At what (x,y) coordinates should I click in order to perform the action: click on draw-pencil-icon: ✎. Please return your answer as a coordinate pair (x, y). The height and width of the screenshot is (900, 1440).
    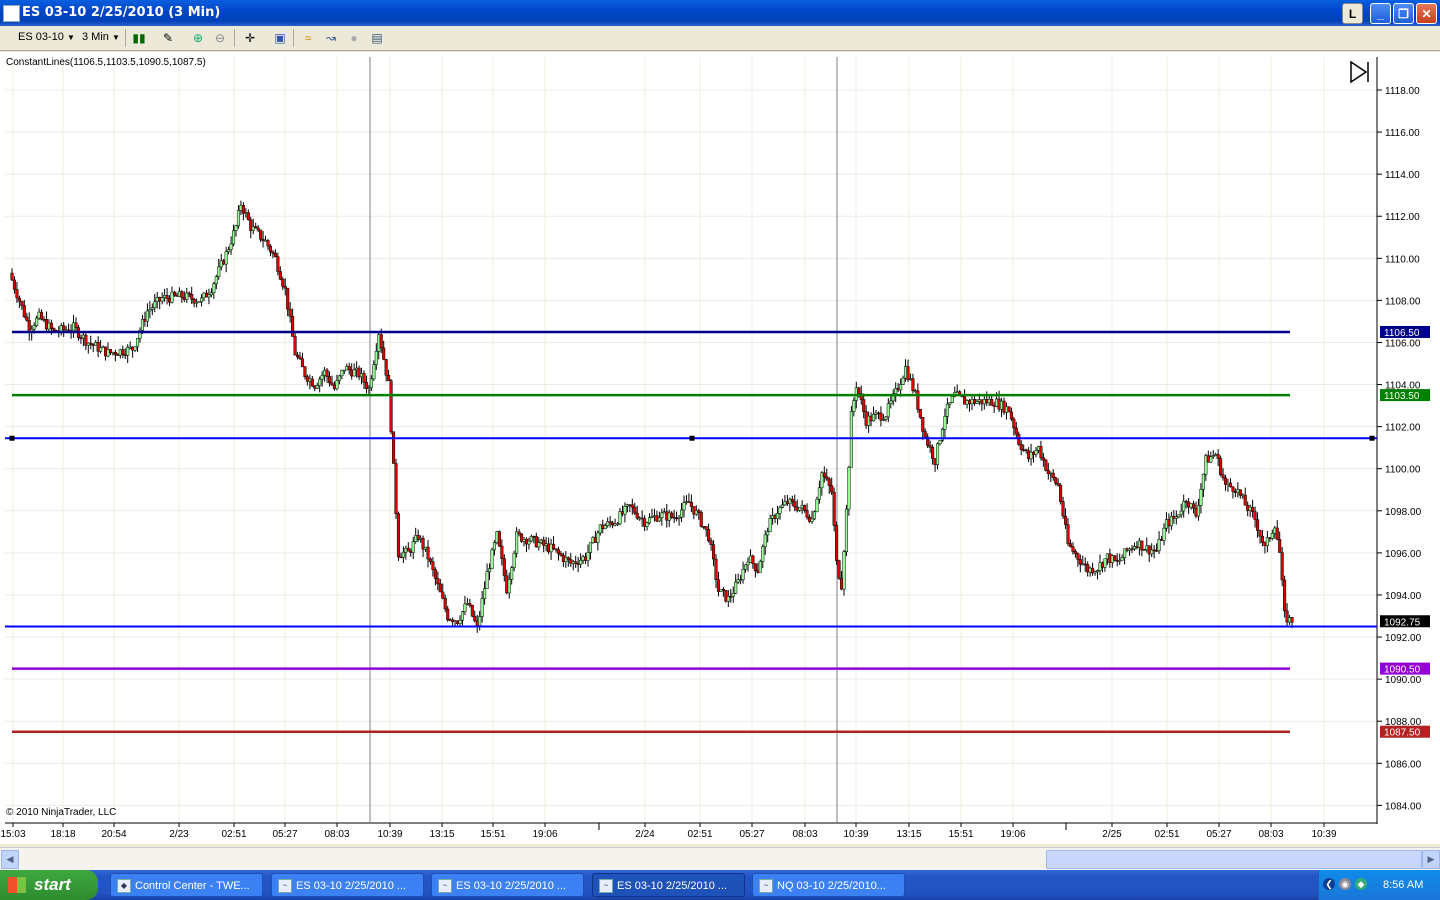
    Looking at the image, I should click on (168, 38).